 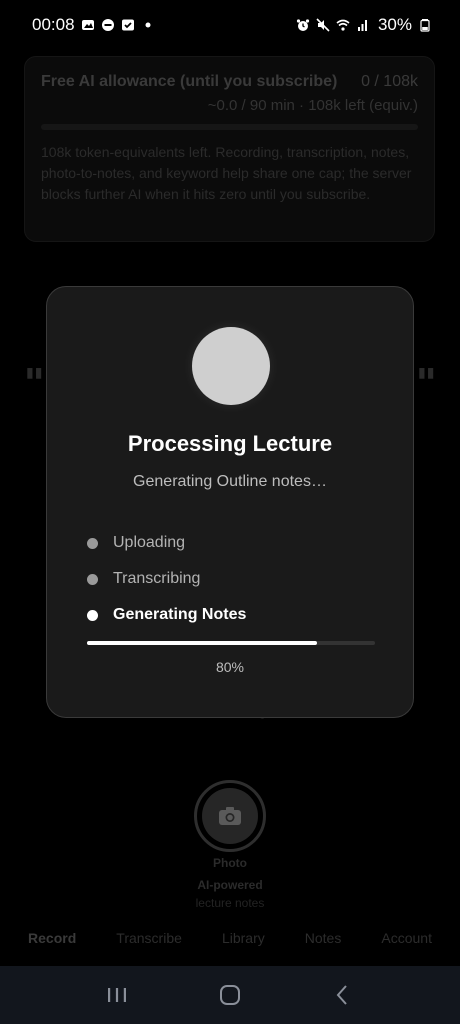 I want to click on signal-icon, so click(x=363, y=25).